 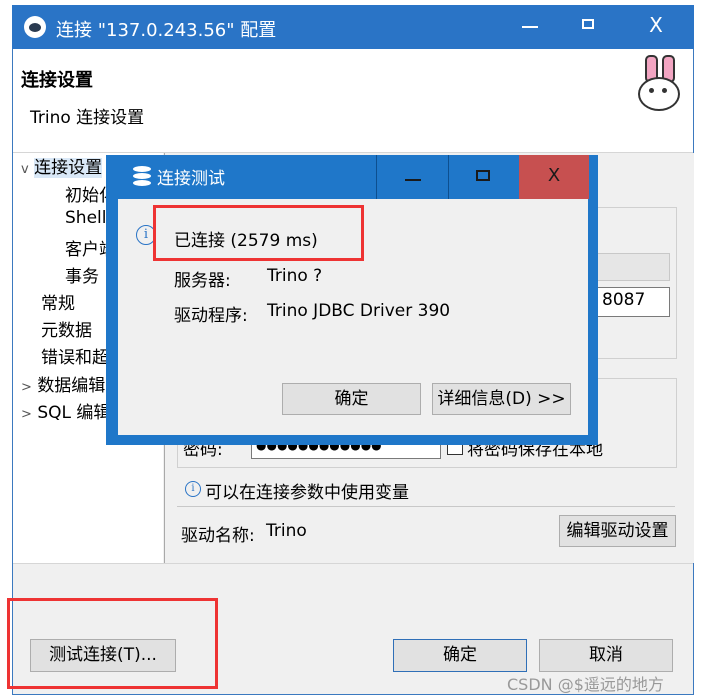 What do you see at coordinates (286, 531) in the screenshot?
I see `driver-value: Trino` at bounding box center [286, 531].